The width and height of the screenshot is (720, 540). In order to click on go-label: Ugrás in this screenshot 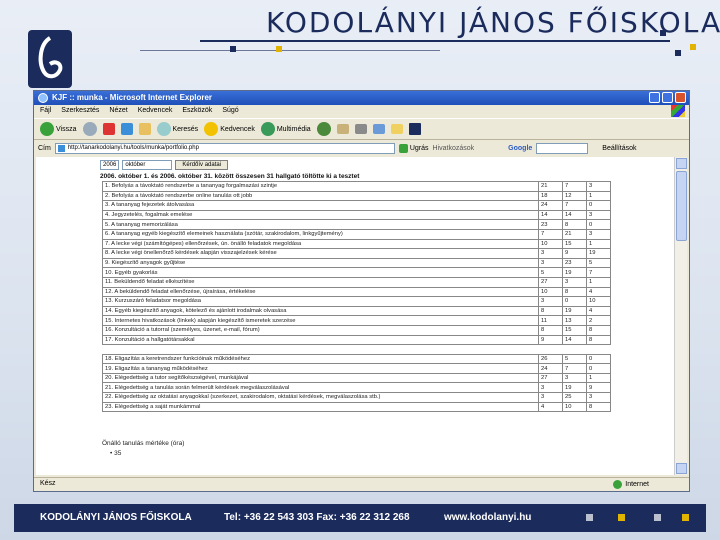, I will do `click(419, 148)`.